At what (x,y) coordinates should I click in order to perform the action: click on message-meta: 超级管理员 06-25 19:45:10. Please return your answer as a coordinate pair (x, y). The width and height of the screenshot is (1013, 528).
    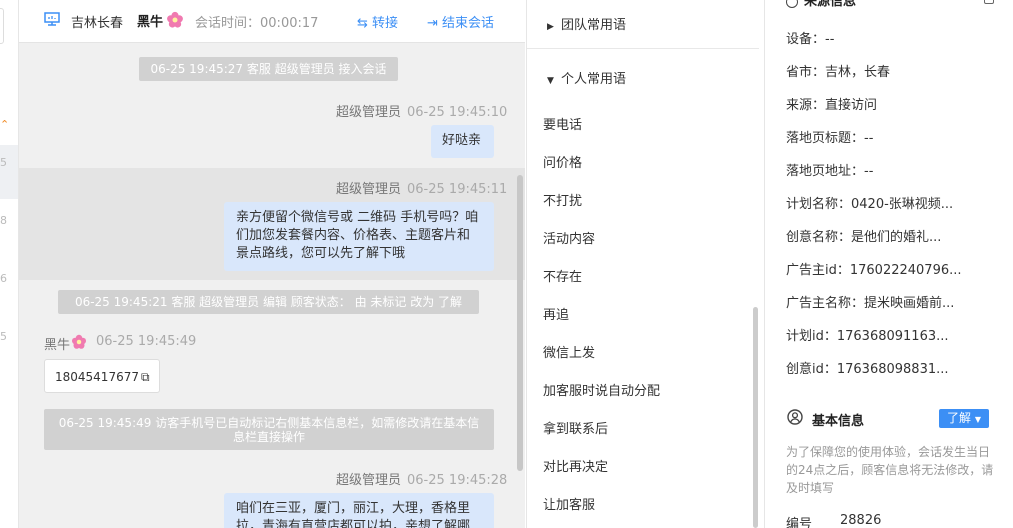
    Looking at the image, I should click on (422, 112).